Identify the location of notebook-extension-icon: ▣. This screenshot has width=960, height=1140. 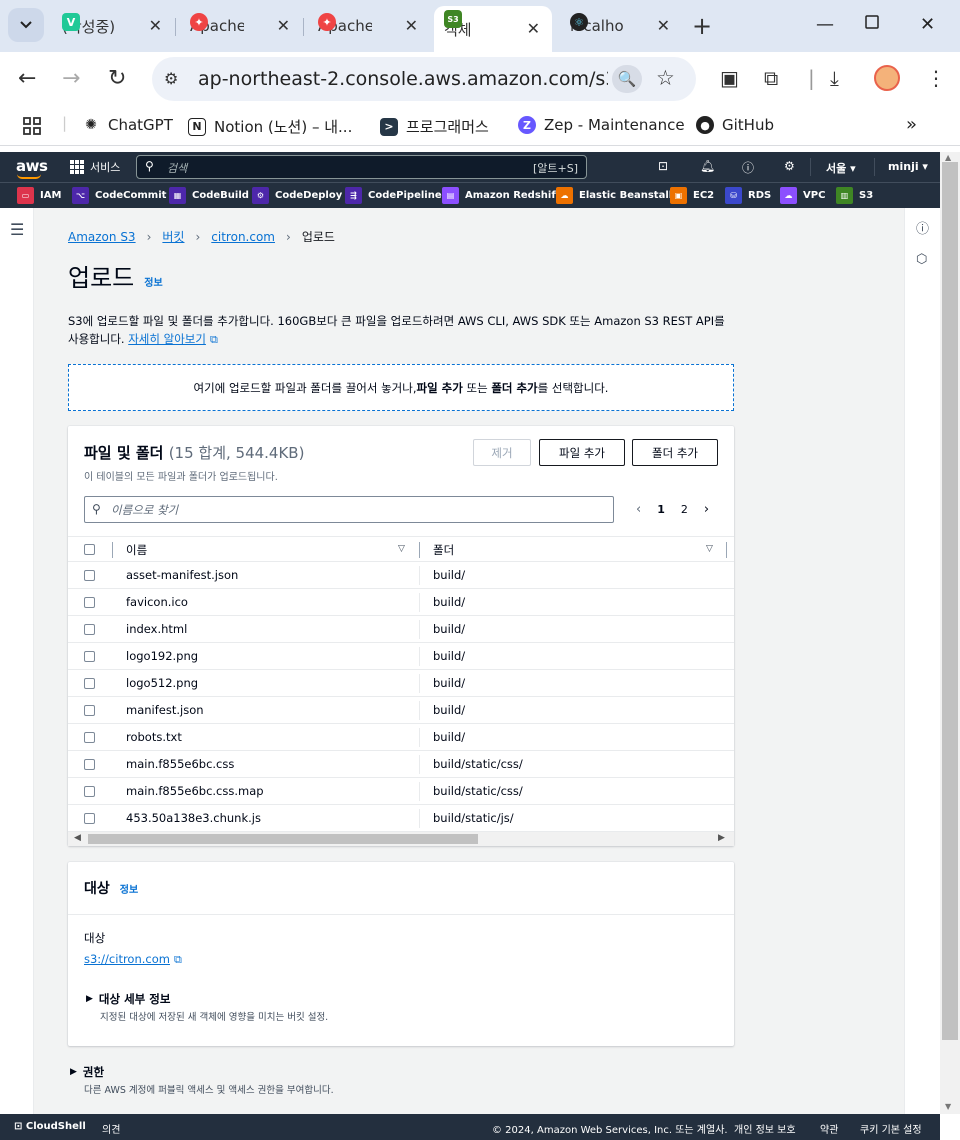
(729, 78).